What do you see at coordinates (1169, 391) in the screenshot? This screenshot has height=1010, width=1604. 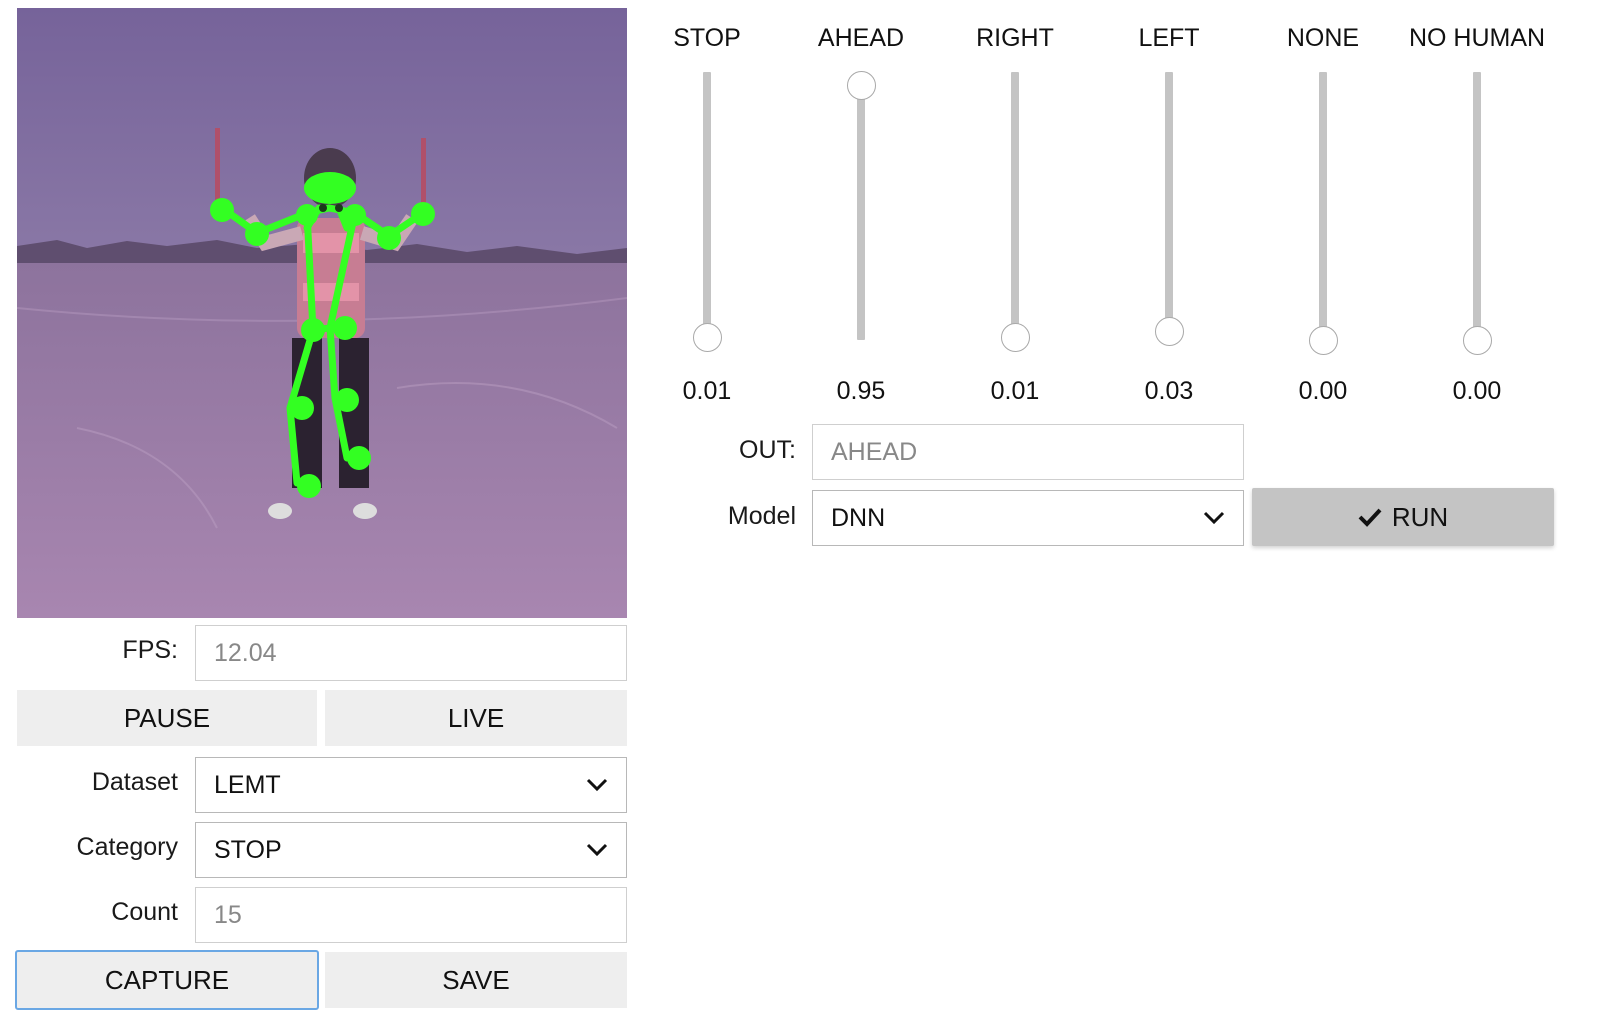 I see `slider-value: 0.03` at bounding box center [1169, 391].